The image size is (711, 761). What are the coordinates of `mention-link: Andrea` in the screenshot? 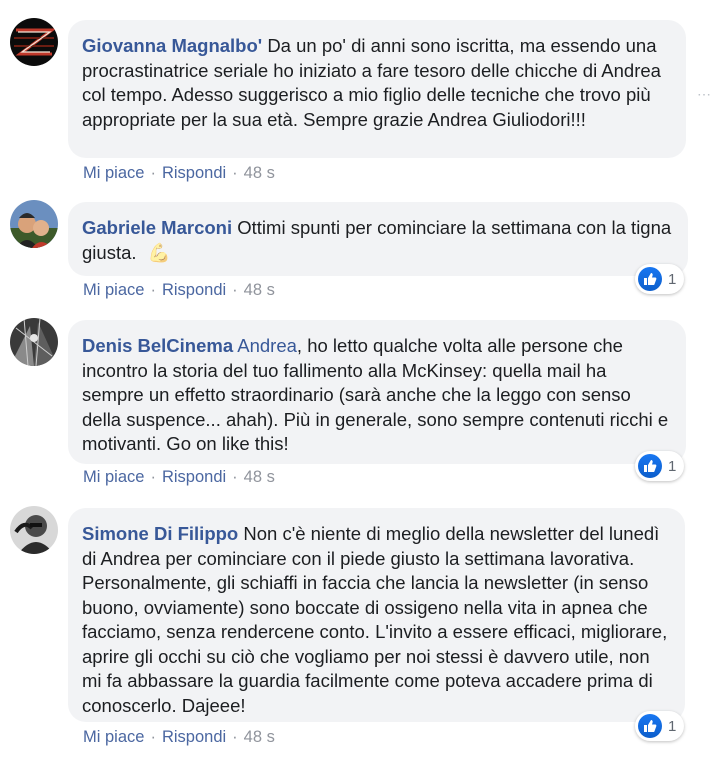 It's located at (267, 345).